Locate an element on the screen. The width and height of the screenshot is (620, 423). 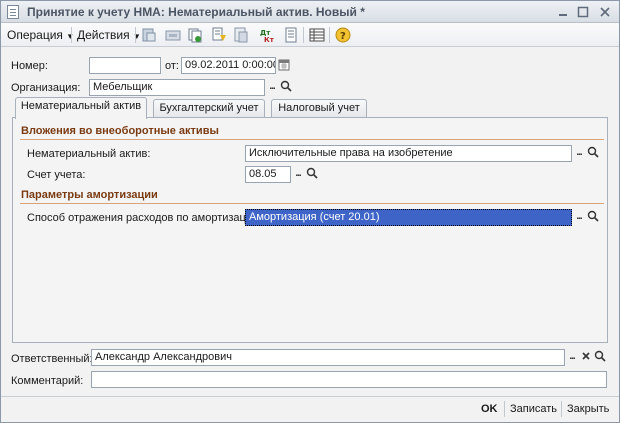
actions-menu-label: Действия is located at coordinates (103, 35).